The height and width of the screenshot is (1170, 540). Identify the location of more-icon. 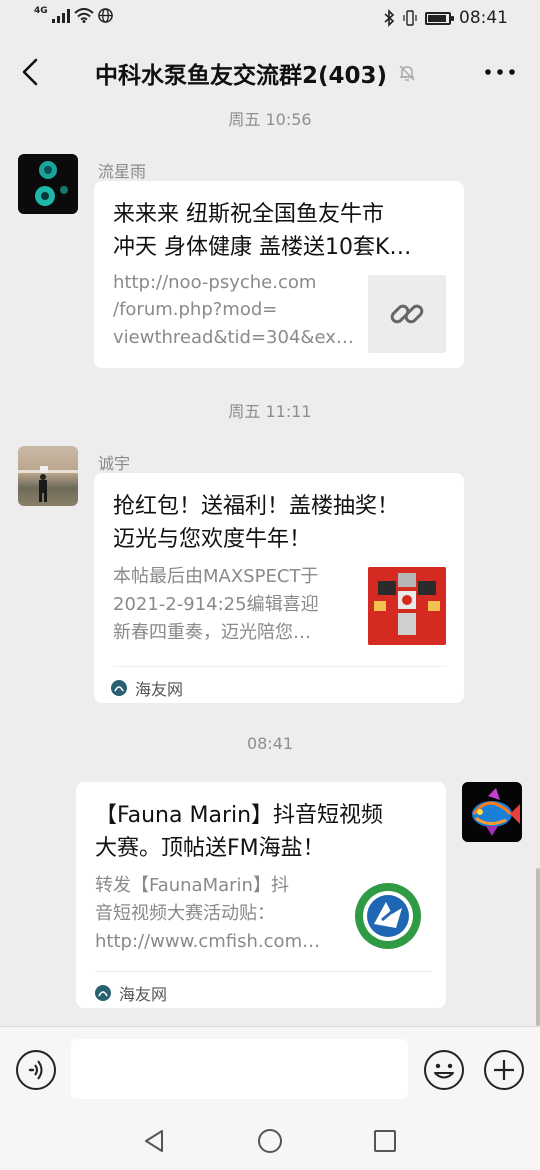
(500, 72).